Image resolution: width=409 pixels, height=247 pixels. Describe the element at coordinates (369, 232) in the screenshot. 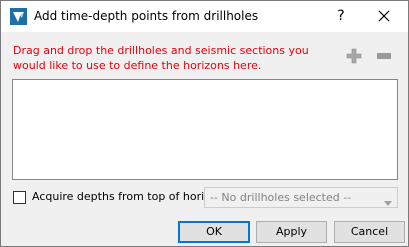

I see `cancel-button: Cancel` at that location.